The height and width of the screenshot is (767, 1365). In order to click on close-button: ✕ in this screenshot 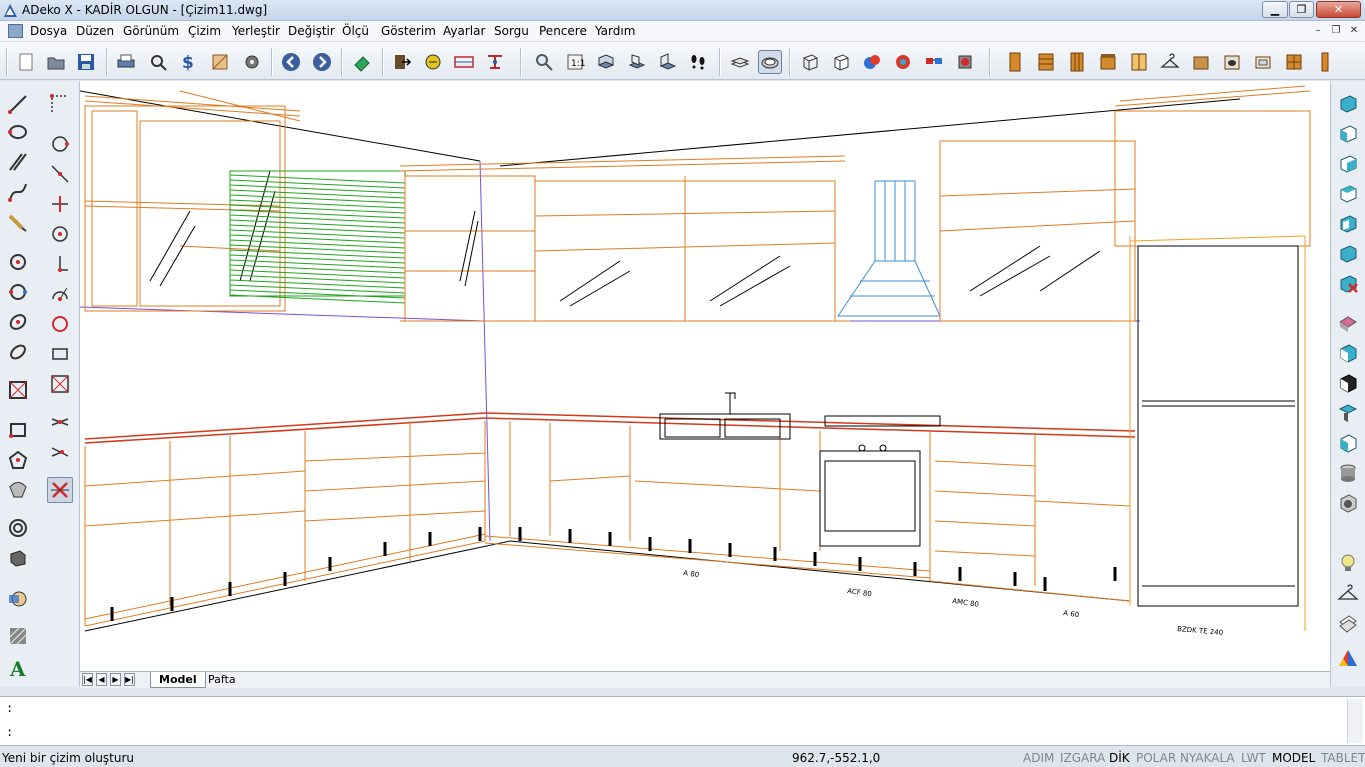, I will do `click(1338, 9)`.